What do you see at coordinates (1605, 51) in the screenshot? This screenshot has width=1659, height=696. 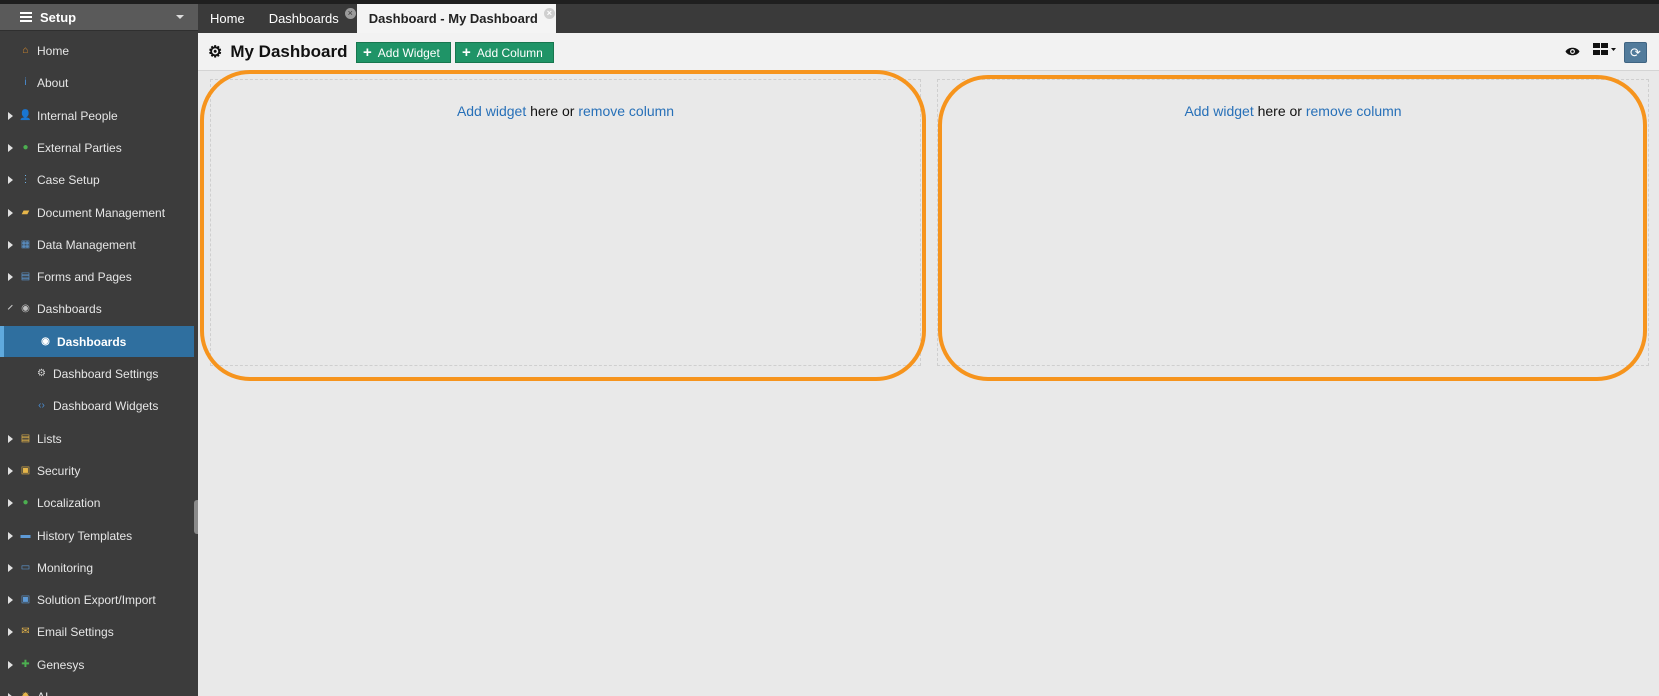 I see `layout-grid-icon` at bounding box center [1605, 51].